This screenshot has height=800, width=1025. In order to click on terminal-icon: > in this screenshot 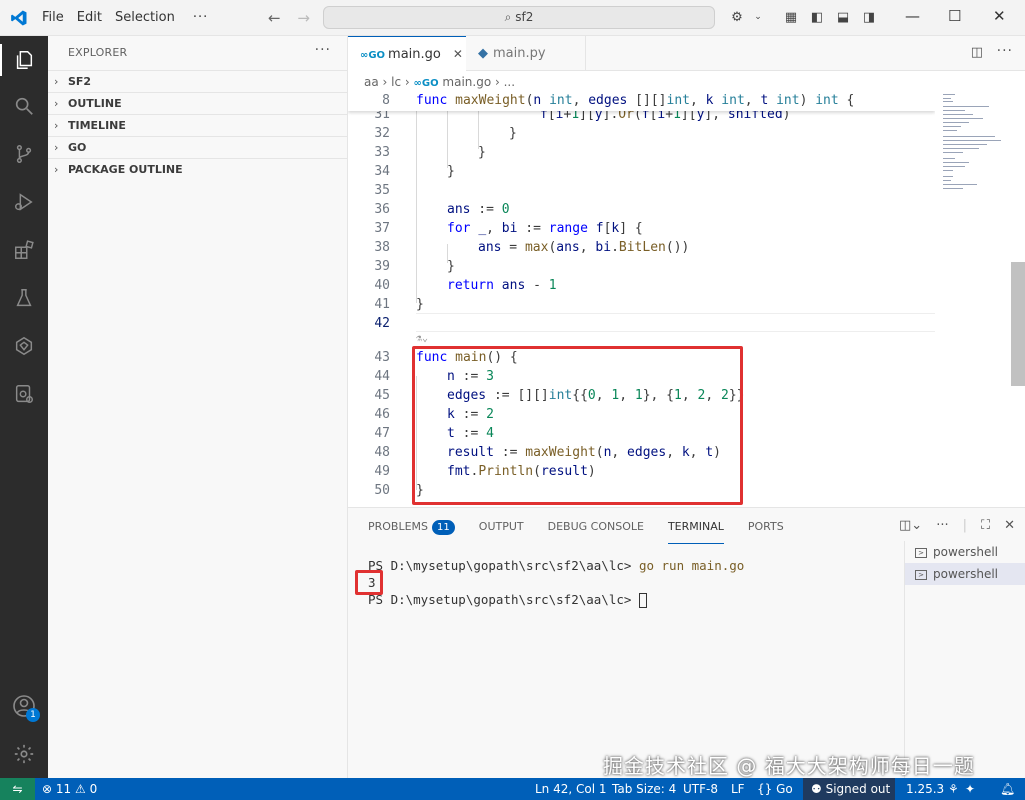, I will do `click(921, 574)`.